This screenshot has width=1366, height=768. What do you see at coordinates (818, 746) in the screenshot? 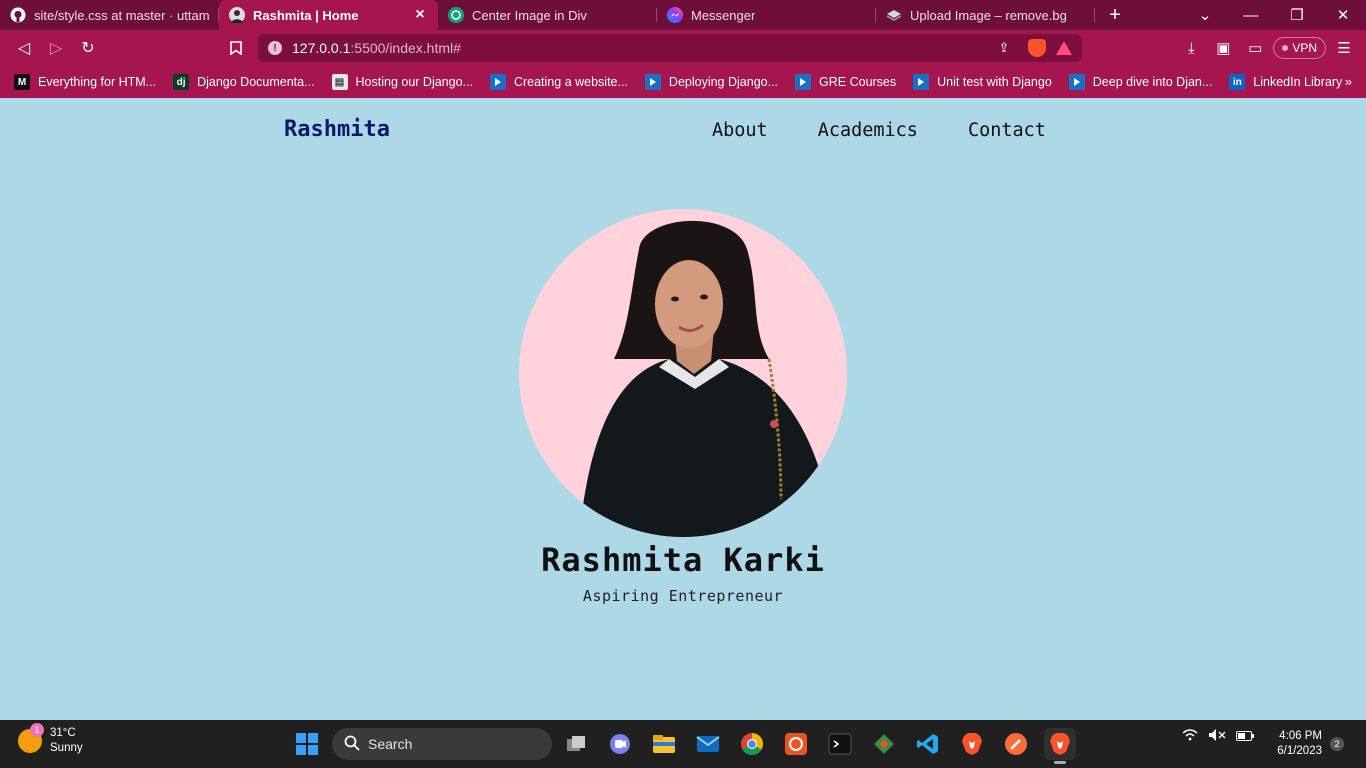
I see `taskbar-apps` at bounding box center [818, 746].